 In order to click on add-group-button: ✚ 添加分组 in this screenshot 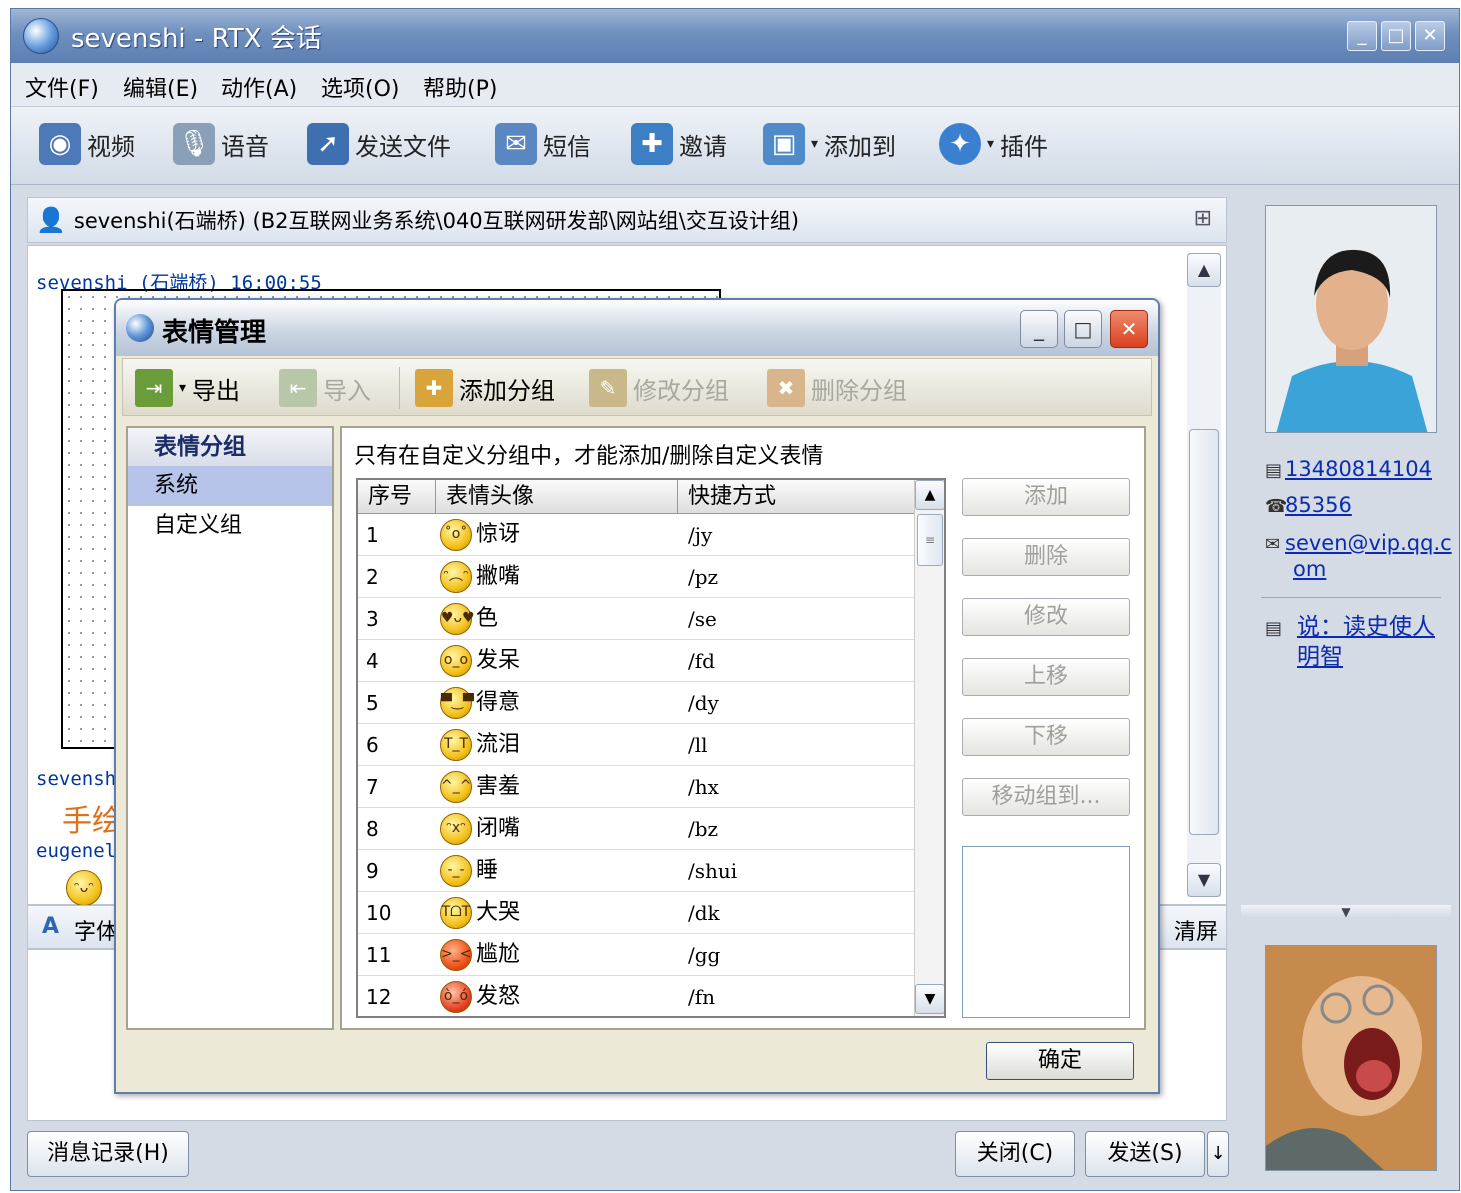, I will do `click(485, 388)`.